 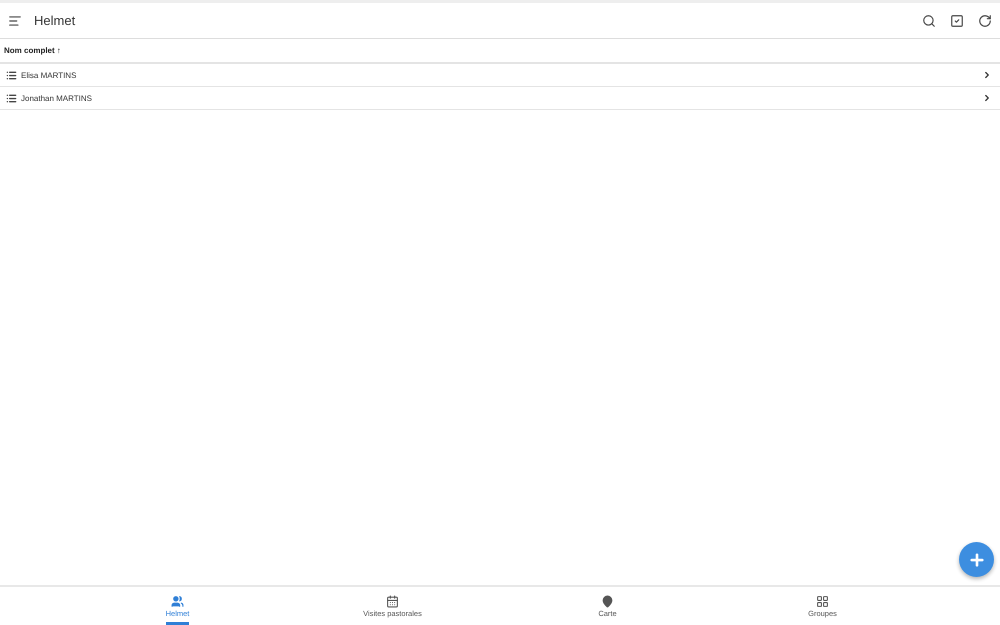 I want to click on list-row: Jonathan MARTINS, so click(x=500, y=98).